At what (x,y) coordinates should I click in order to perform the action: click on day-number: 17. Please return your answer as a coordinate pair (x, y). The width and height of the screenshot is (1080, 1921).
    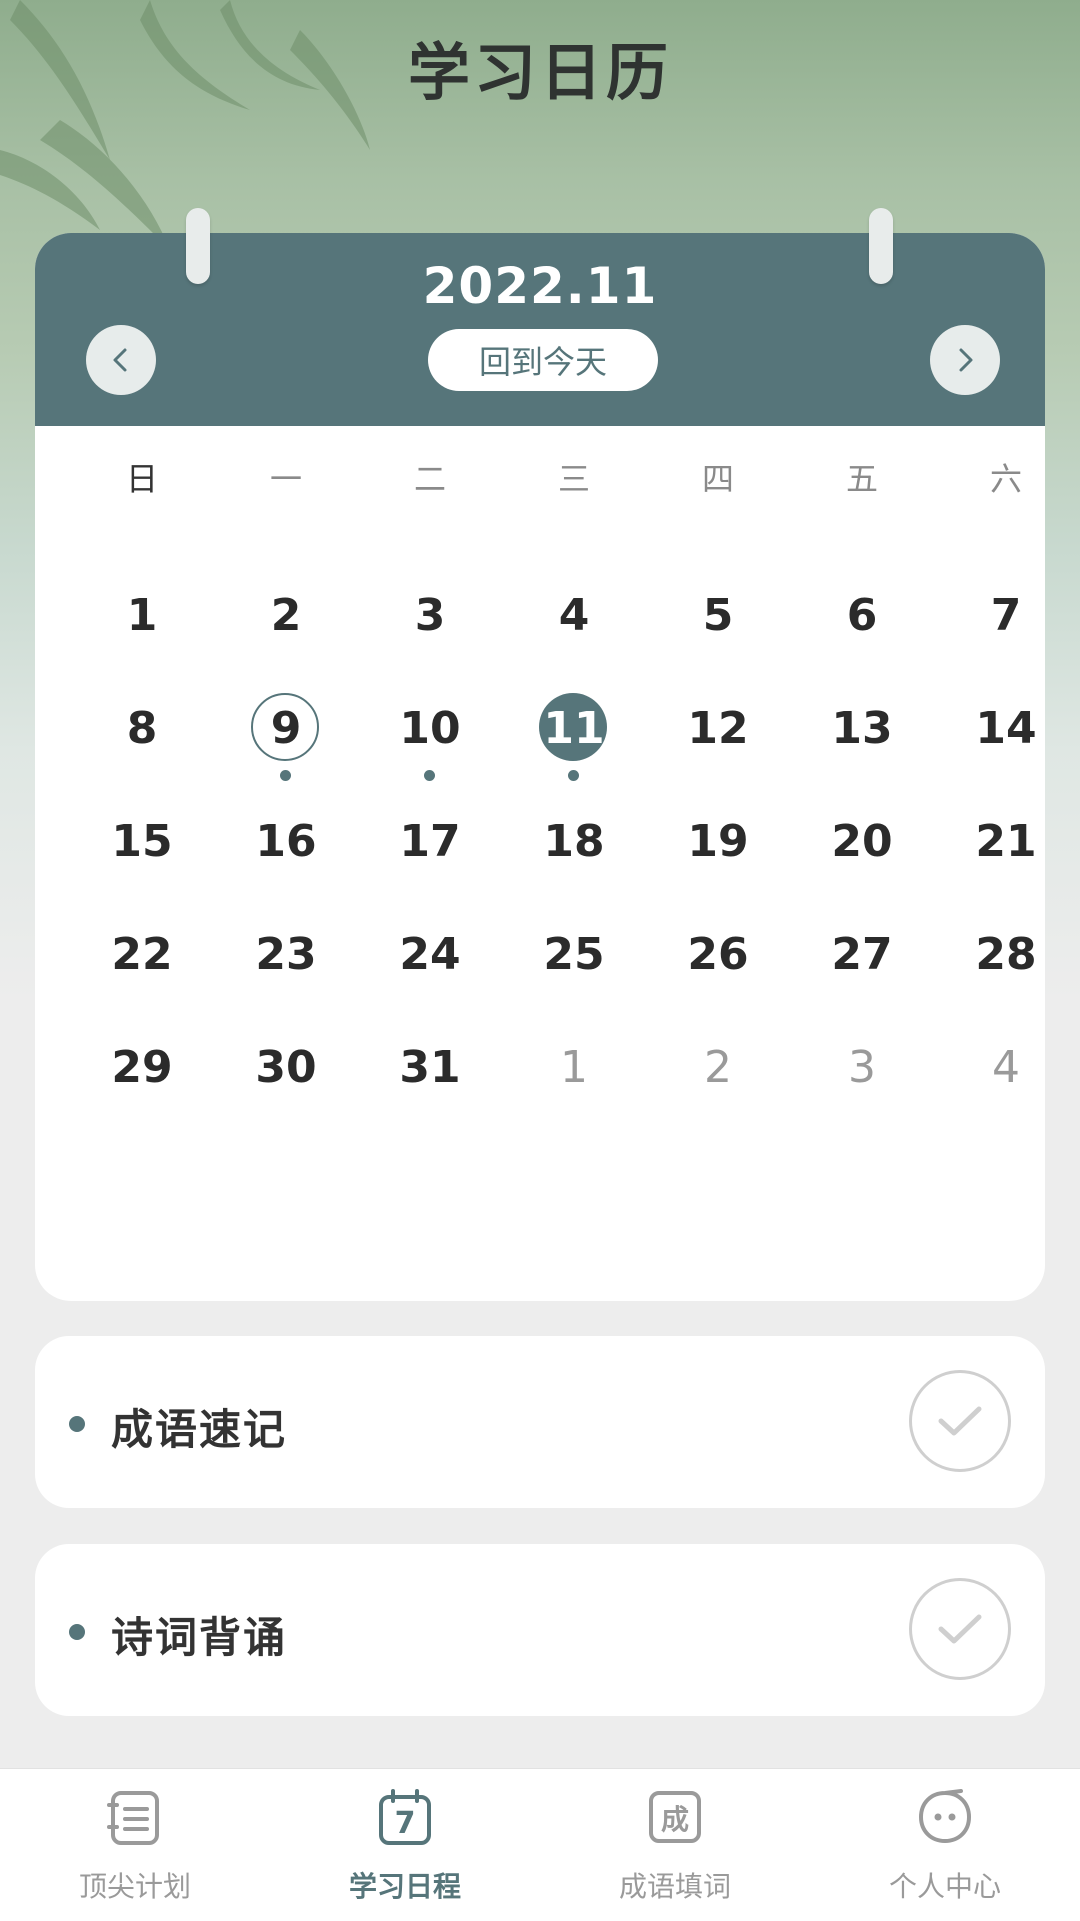
    Looking at the image, I should click on (430, 841).